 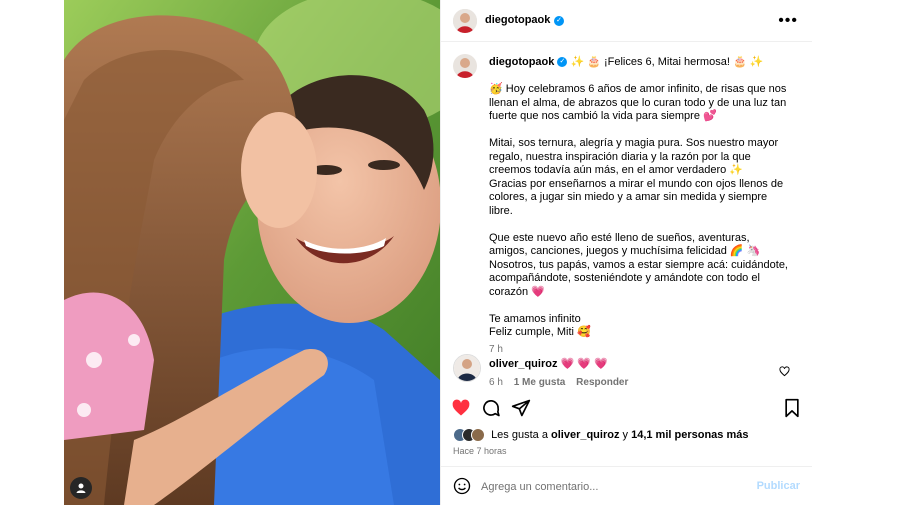 What do you see at coordinates (540, 382) in the screenshot?
I see `comment-likes: 1 Me gusta` at bounding box center [540, 382].